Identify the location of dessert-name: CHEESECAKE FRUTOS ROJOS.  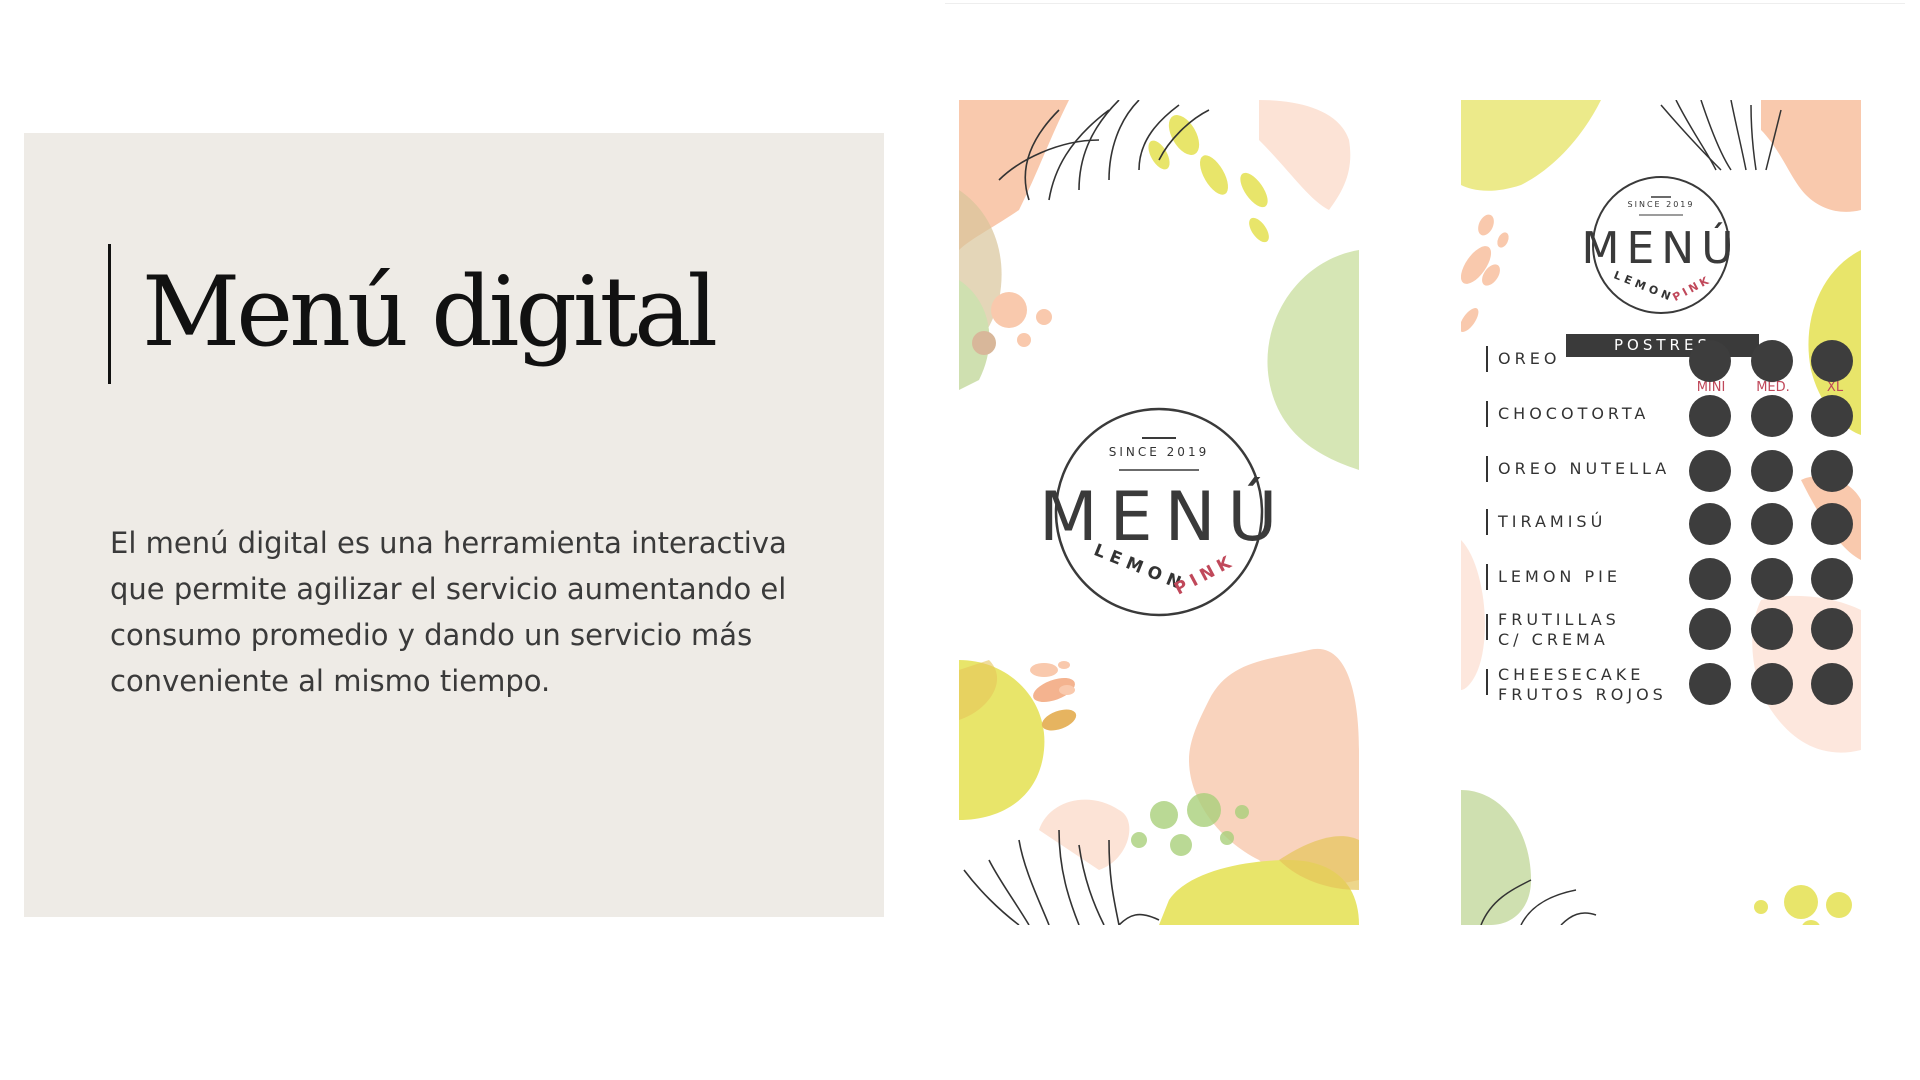
(1582, 684).